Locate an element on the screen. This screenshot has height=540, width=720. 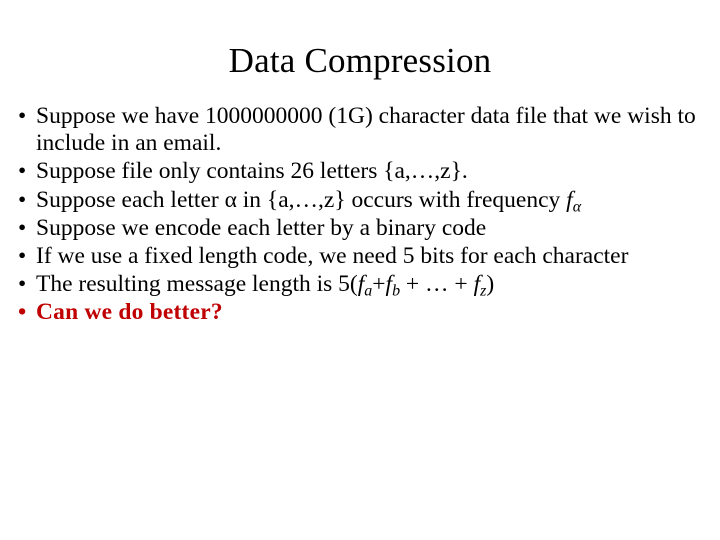
frequency-term-z: fz is located at coordinates (480, 285).